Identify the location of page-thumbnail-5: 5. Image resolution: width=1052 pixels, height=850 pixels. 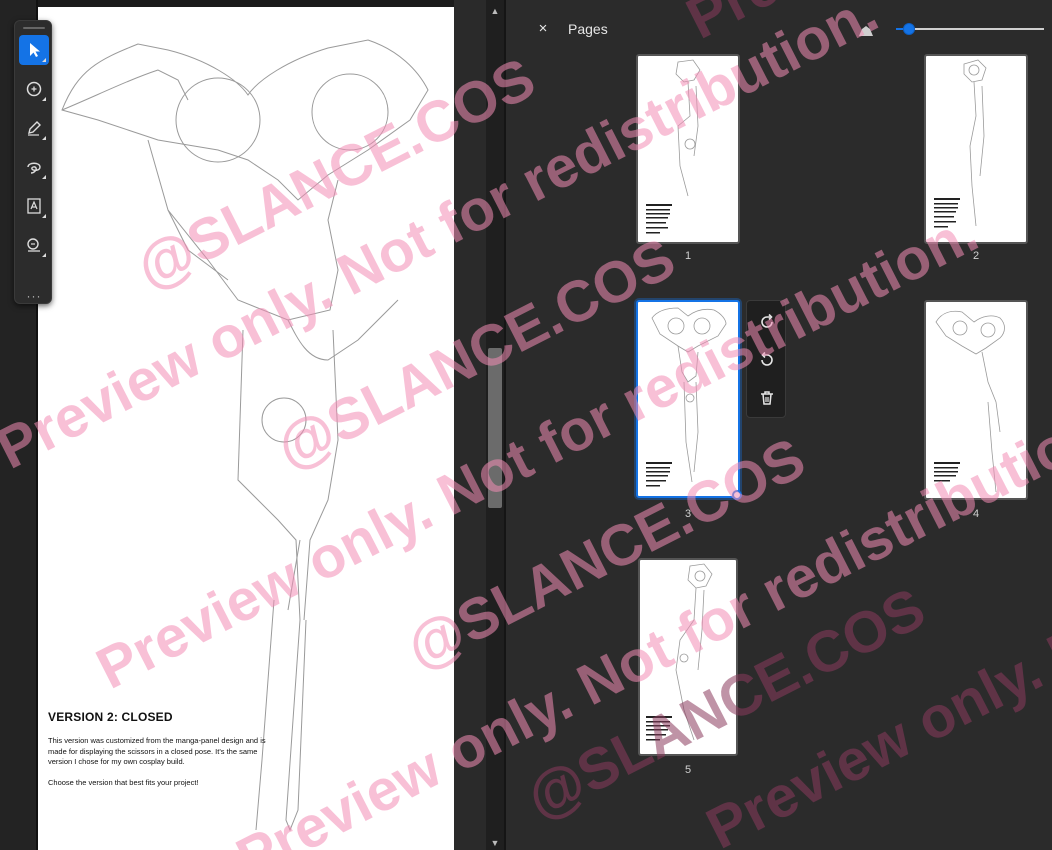
(690, 670).